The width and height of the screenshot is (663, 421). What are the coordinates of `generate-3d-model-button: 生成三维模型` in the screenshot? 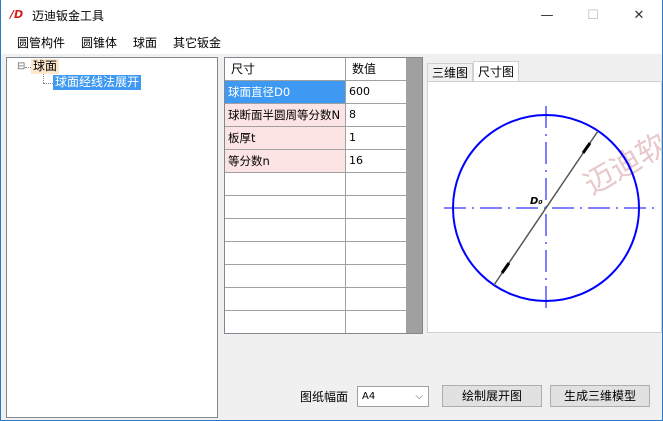 It's located at (600, 396).